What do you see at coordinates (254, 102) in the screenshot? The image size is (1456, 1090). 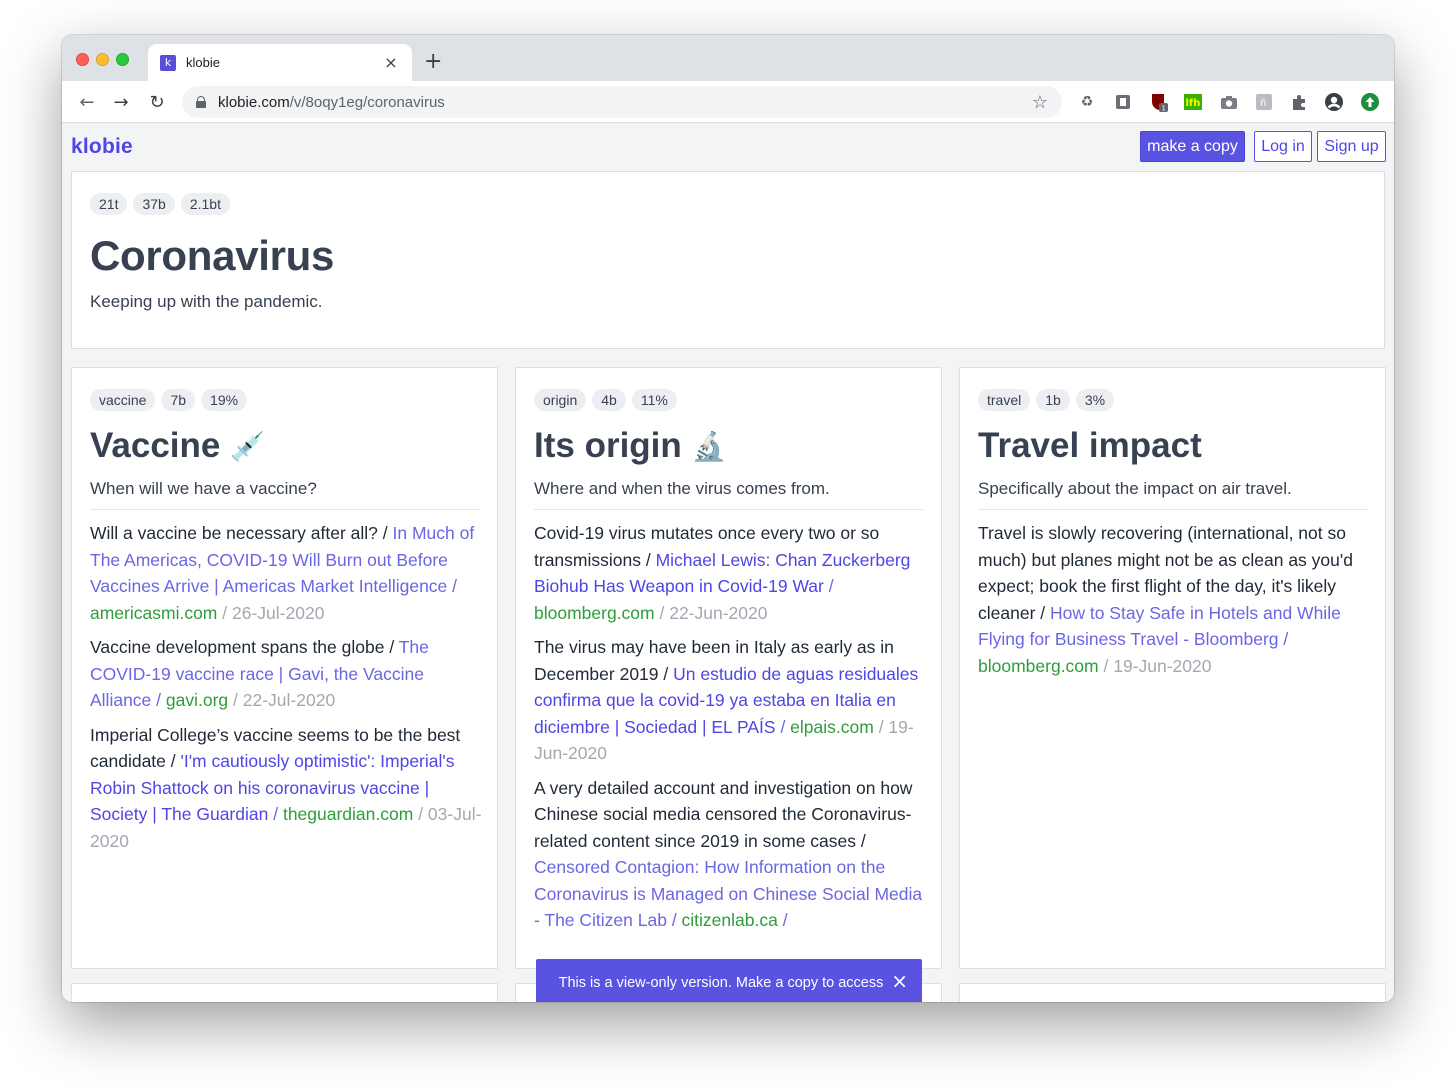 I see `url-host: klobie.com` at bounding box center [254, 102].